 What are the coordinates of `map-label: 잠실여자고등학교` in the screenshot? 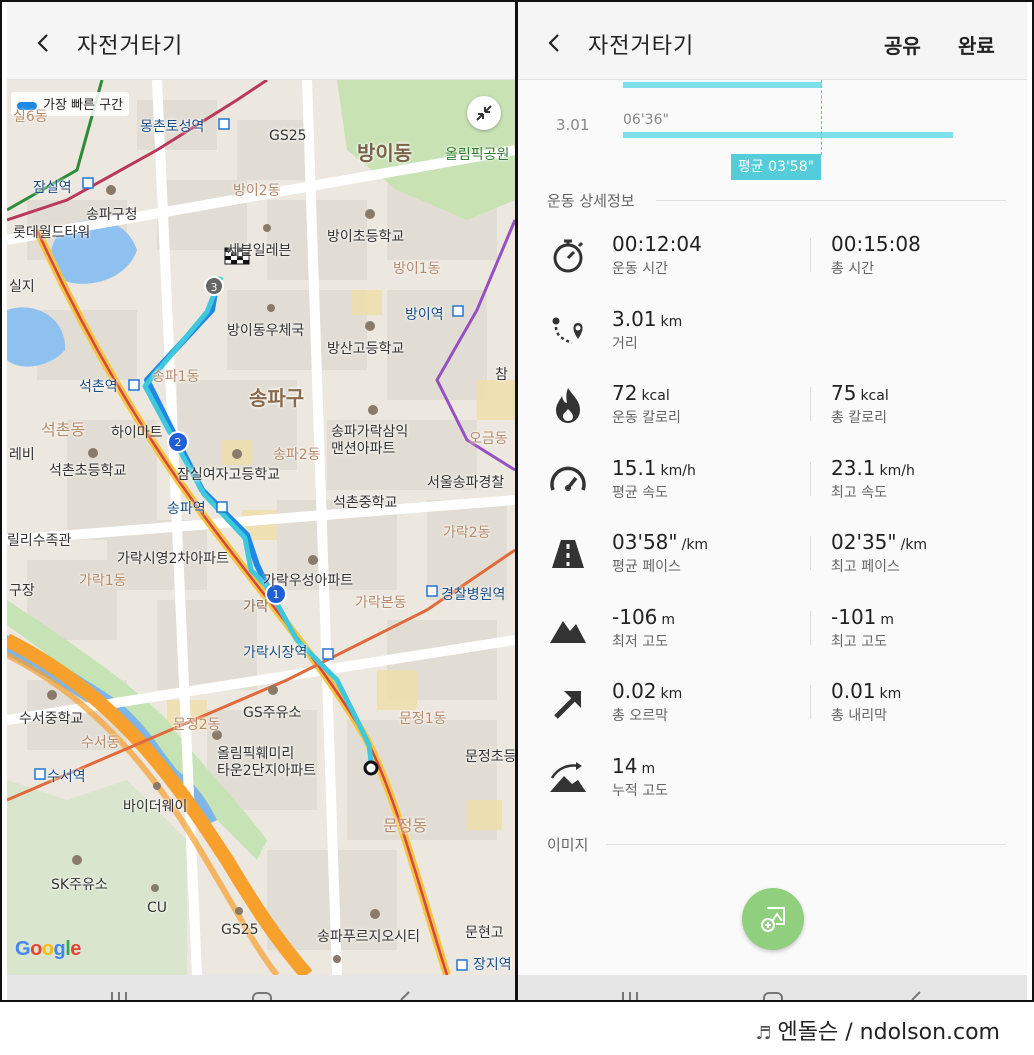 It's located at (229, 475).